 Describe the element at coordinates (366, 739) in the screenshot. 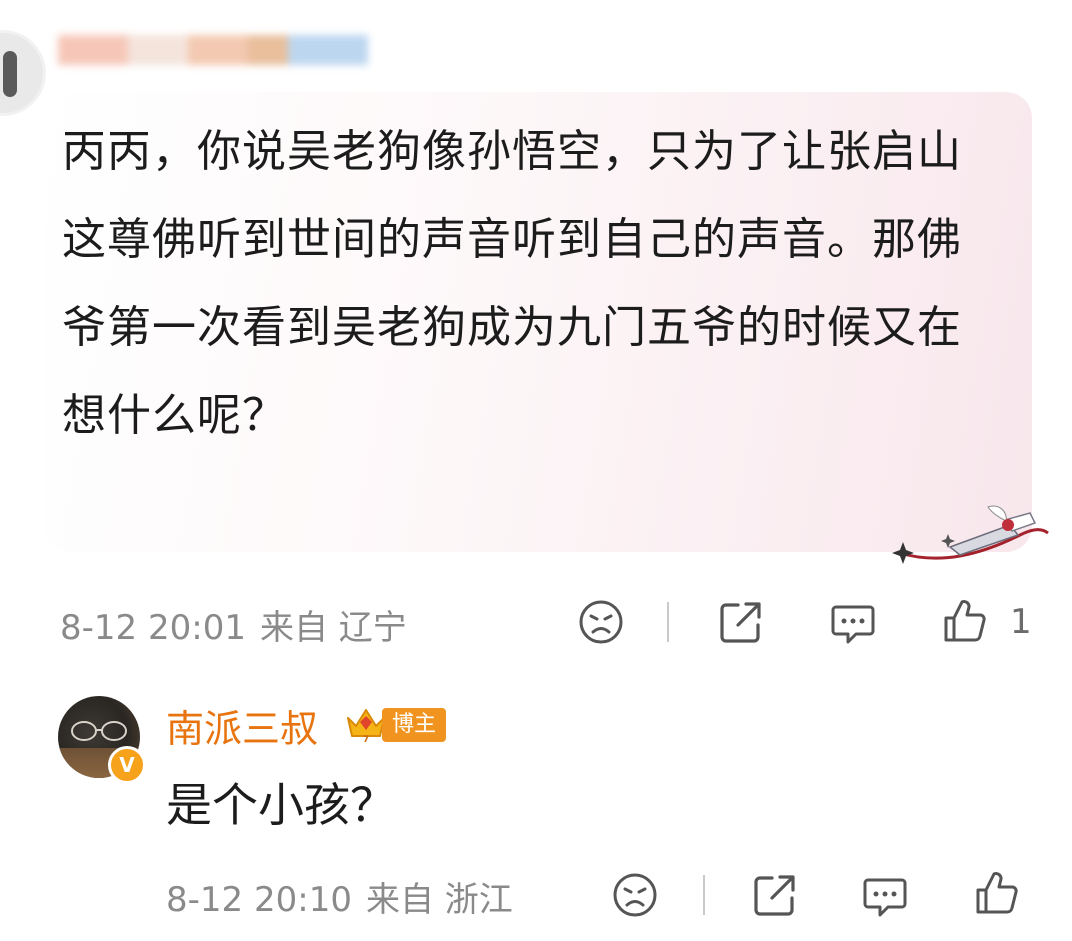

I see `svg-text: 7` at that location.